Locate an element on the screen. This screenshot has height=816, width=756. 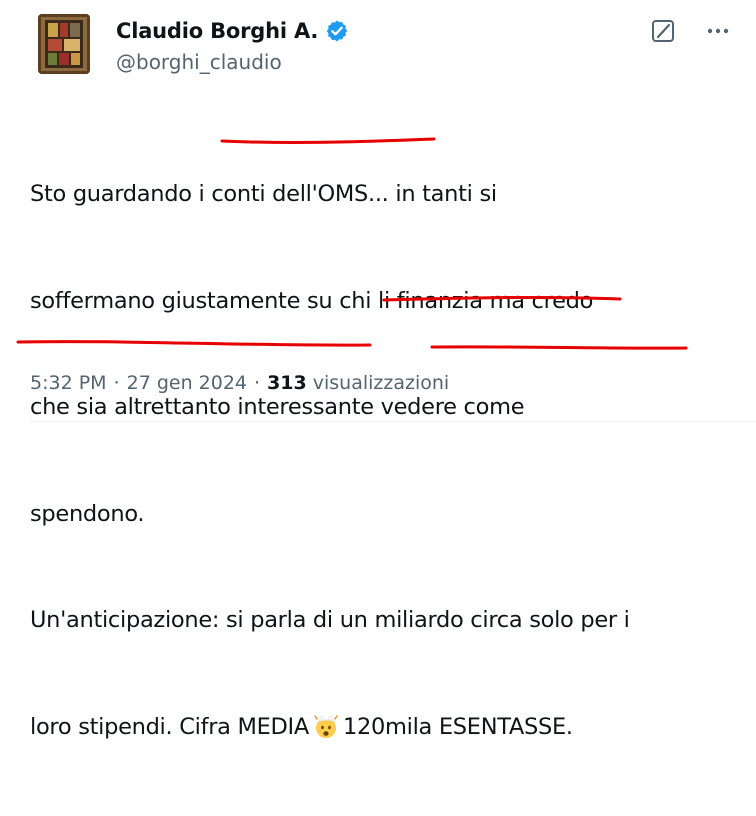
tweet-time: 5:32 PM is located at coordinates (68, 383).